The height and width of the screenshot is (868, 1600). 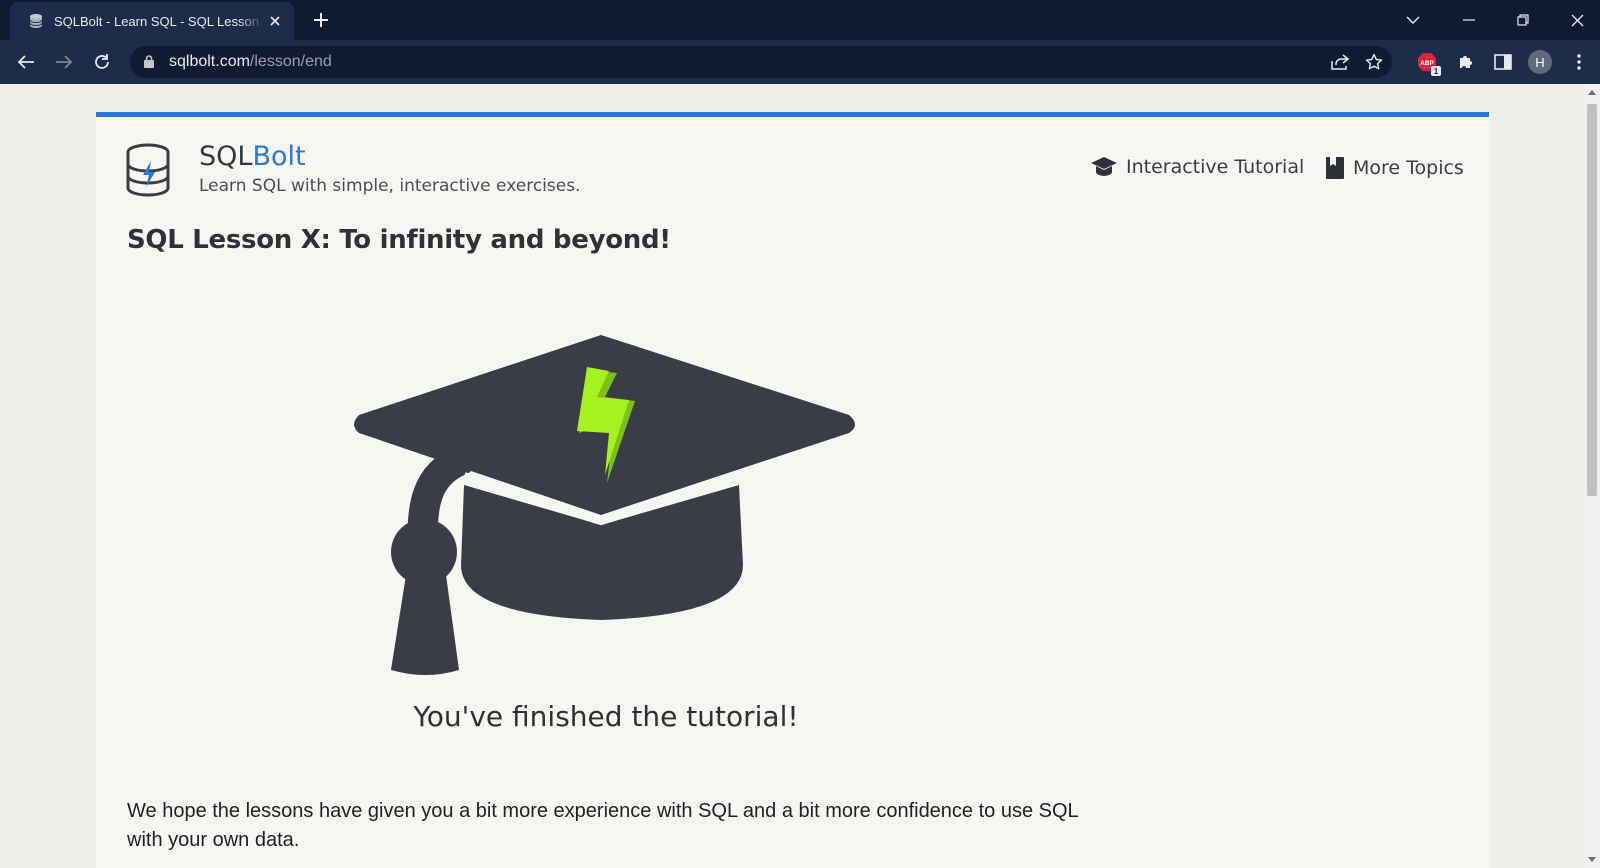 What do you see at coordinates (1592, 92) in the screenshot?
I see `scroll-up-arrow-icon` at bounding box center [1592, 92].